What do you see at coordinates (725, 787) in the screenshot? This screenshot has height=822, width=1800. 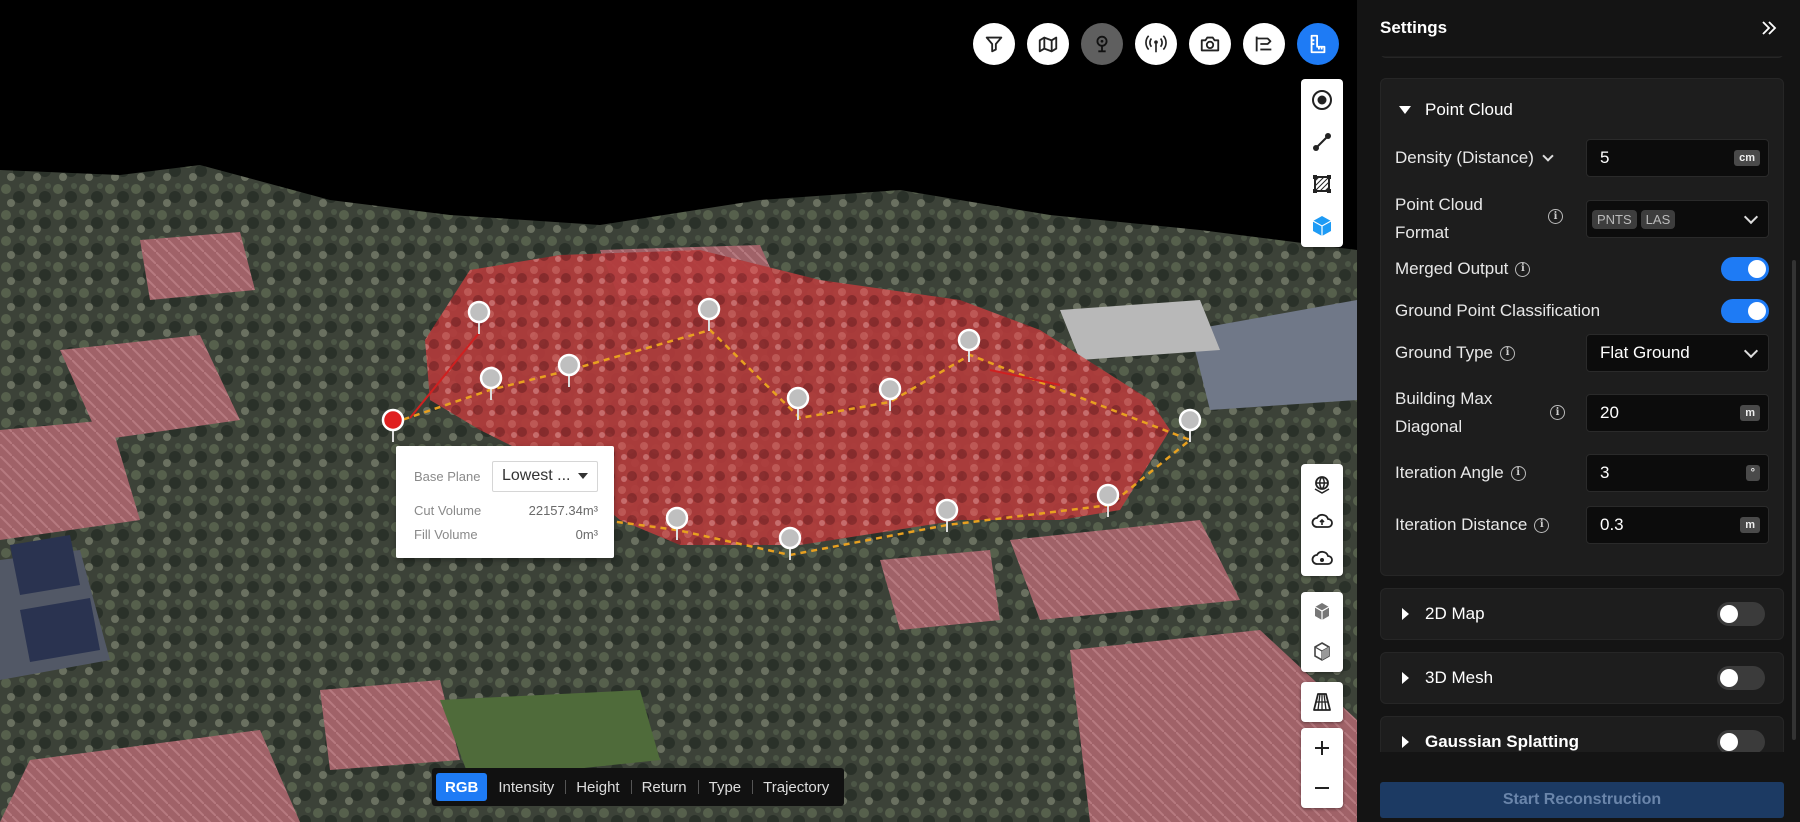 I see `mode-tab-type: Type` at bounding box center [725, 787].